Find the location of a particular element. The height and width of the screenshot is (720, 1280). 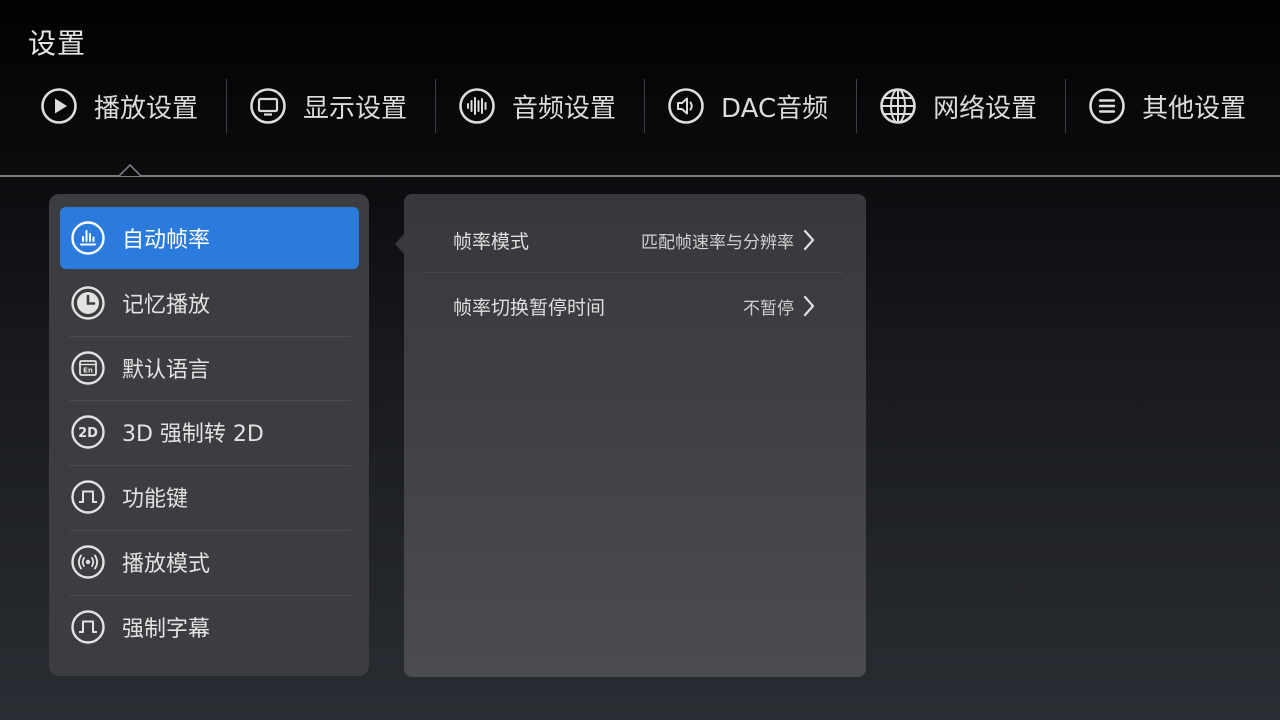

tab-label: 显示设置 is located at coordinates (355, 108).